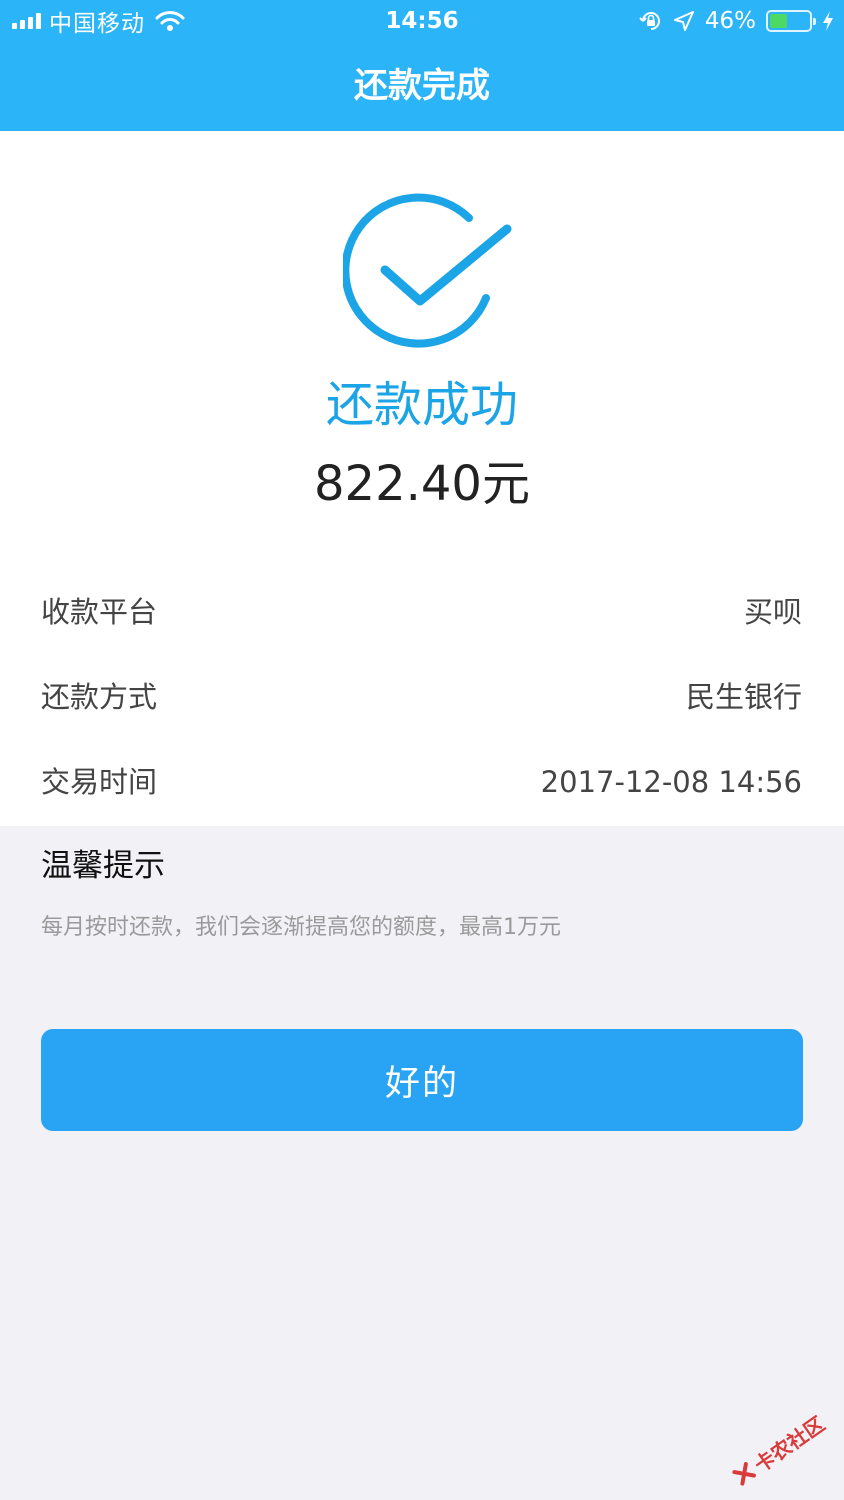 This screenshot has height=1500, width=844. I want to click on location-icon, so click(683, 21).